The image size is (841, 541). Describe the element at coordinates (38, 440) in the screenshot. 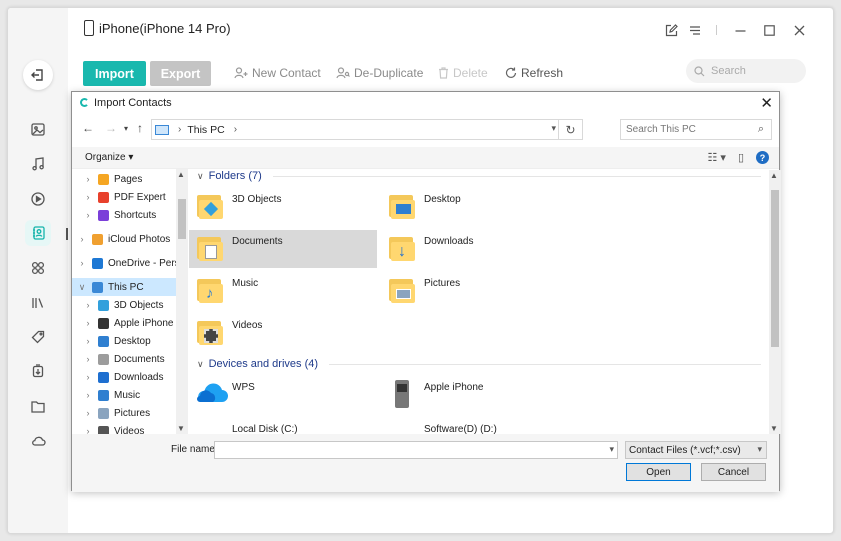

I see `cloud-icon` at that location.